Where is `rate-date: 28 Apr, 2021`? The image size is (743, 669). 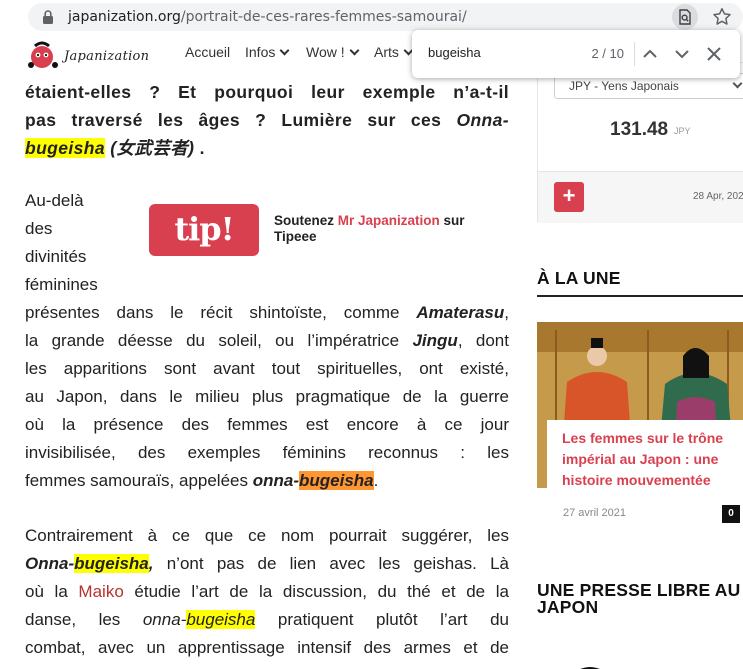
rate-date: 28 Apr, 2021 is located at coordinates (718, 196).